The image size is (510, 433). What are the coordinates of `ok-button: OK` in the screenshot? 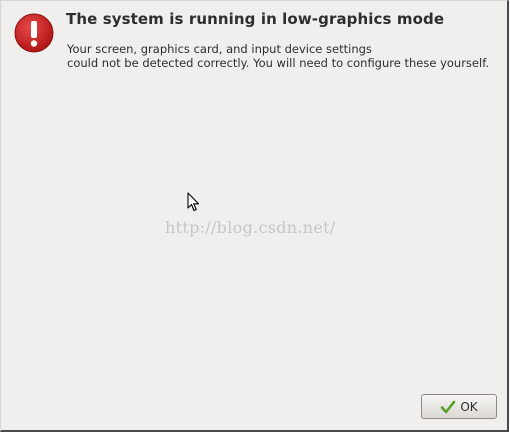 It's located at (459, 406).